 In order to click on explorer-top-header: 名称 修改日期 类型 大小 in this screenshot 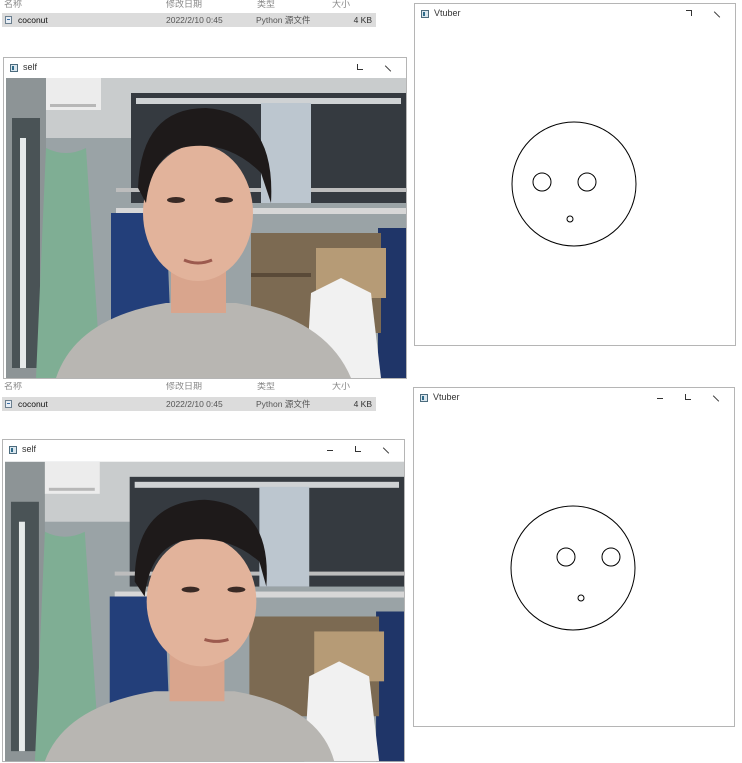, I will do `click(190, 5)`.